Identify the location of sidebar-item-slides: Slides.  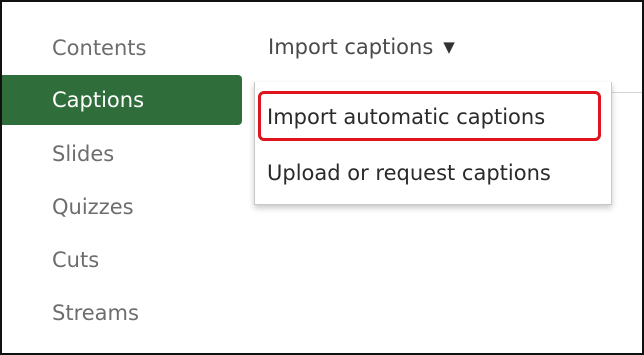
(122, 154).